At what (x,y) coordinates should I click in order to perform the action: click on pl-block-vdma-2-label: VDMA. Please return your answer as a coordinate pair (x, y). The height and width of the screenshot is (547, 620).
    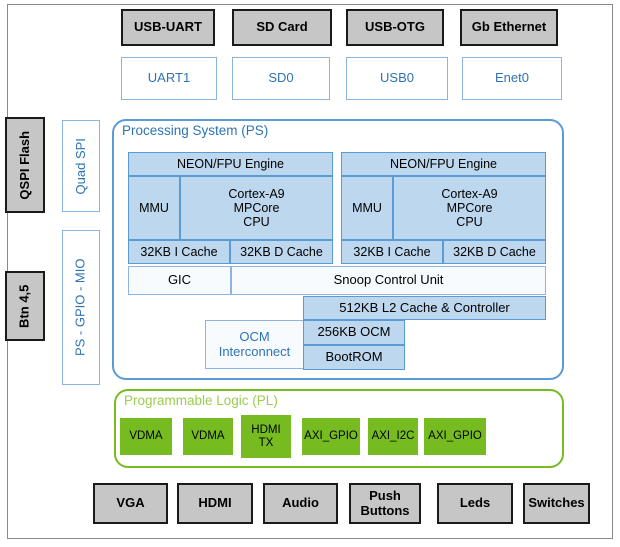
    Looking at the image, I should click on (208, 436).